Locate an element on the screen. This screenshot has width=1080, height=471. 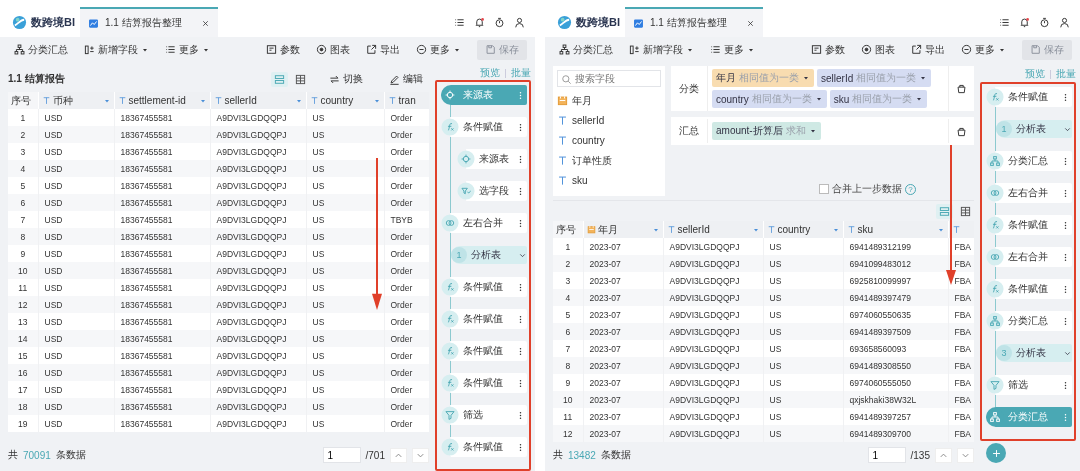
search-field: 搜索字段 is located at coordinates (609, 78).